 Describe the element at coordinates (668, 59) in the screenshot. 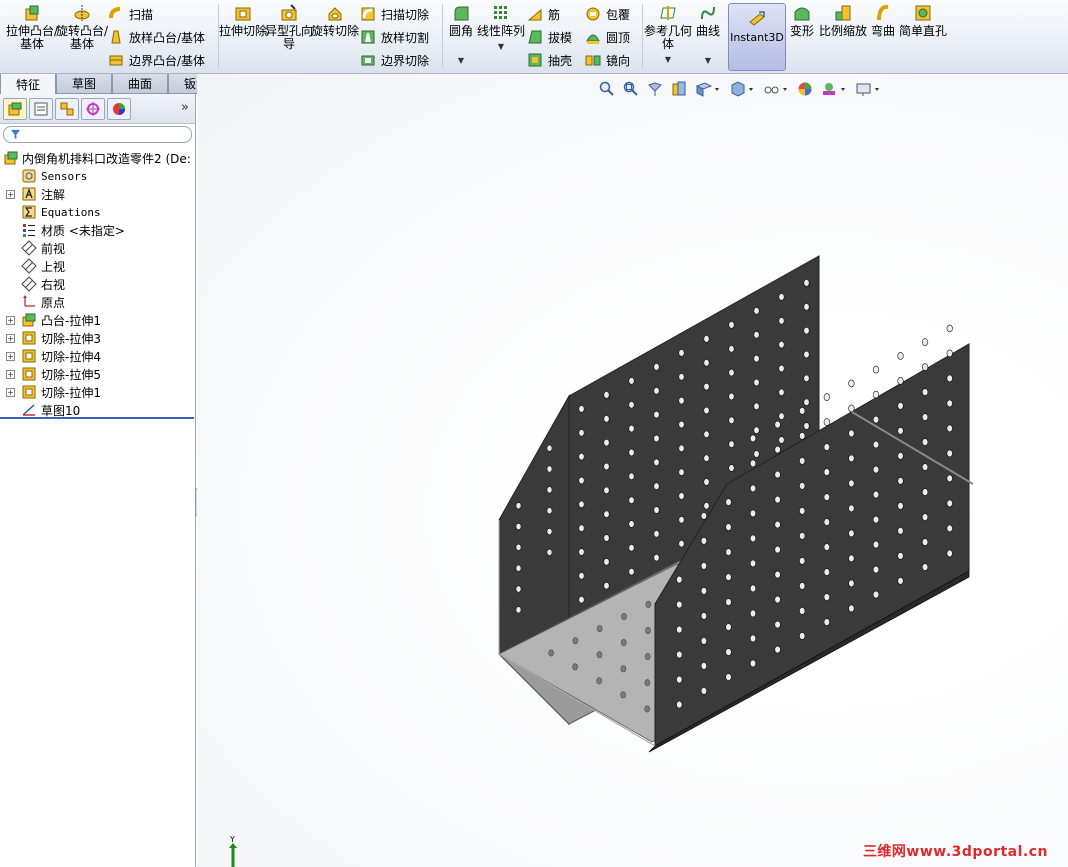

I see `reference-geometry-dropdown-icon: ▼` at that location.